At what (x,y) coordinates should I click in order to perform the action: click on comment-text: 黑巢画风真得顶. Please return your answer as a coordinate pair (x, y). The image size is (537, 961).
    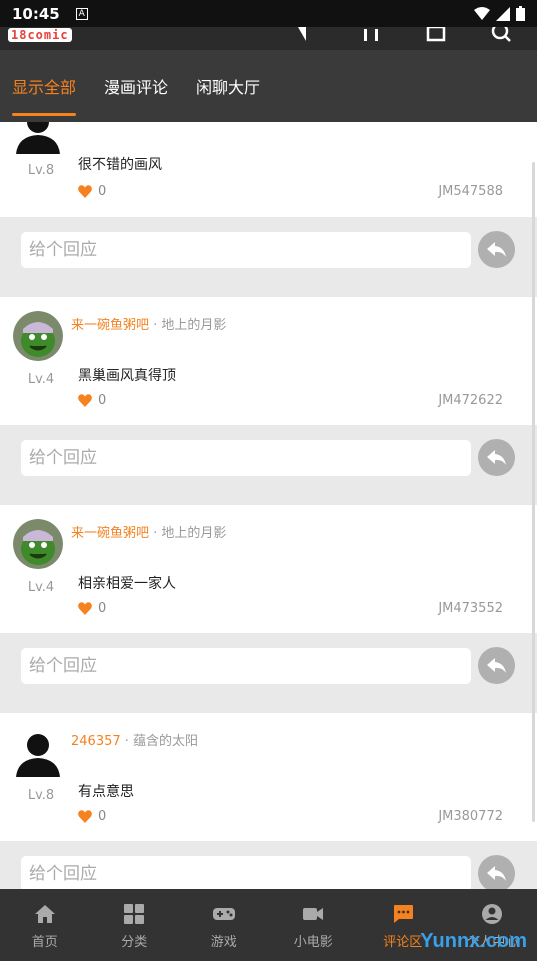
    Looking at the image, I should click on (127, 376).